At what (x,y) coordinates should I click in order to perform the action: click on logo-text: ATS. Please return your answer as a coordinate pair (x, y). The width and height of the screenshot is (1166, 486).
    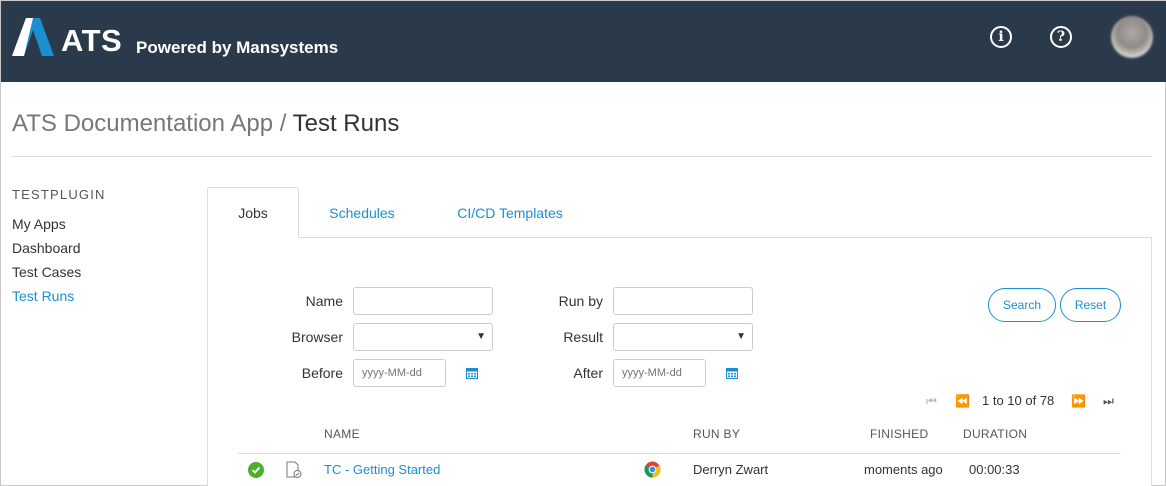
    Looking at the image, I should click on (92, 40).